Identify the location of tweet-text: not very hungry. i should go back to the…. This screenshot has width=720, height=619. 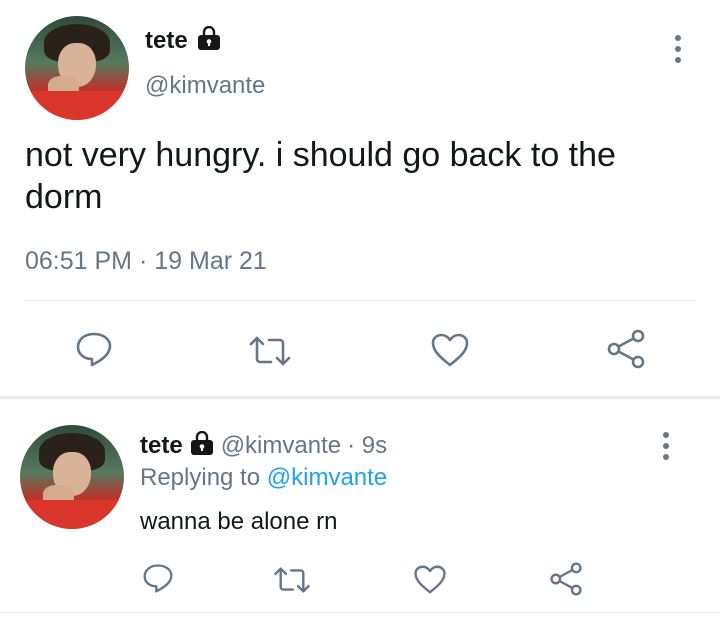
(320, 176).